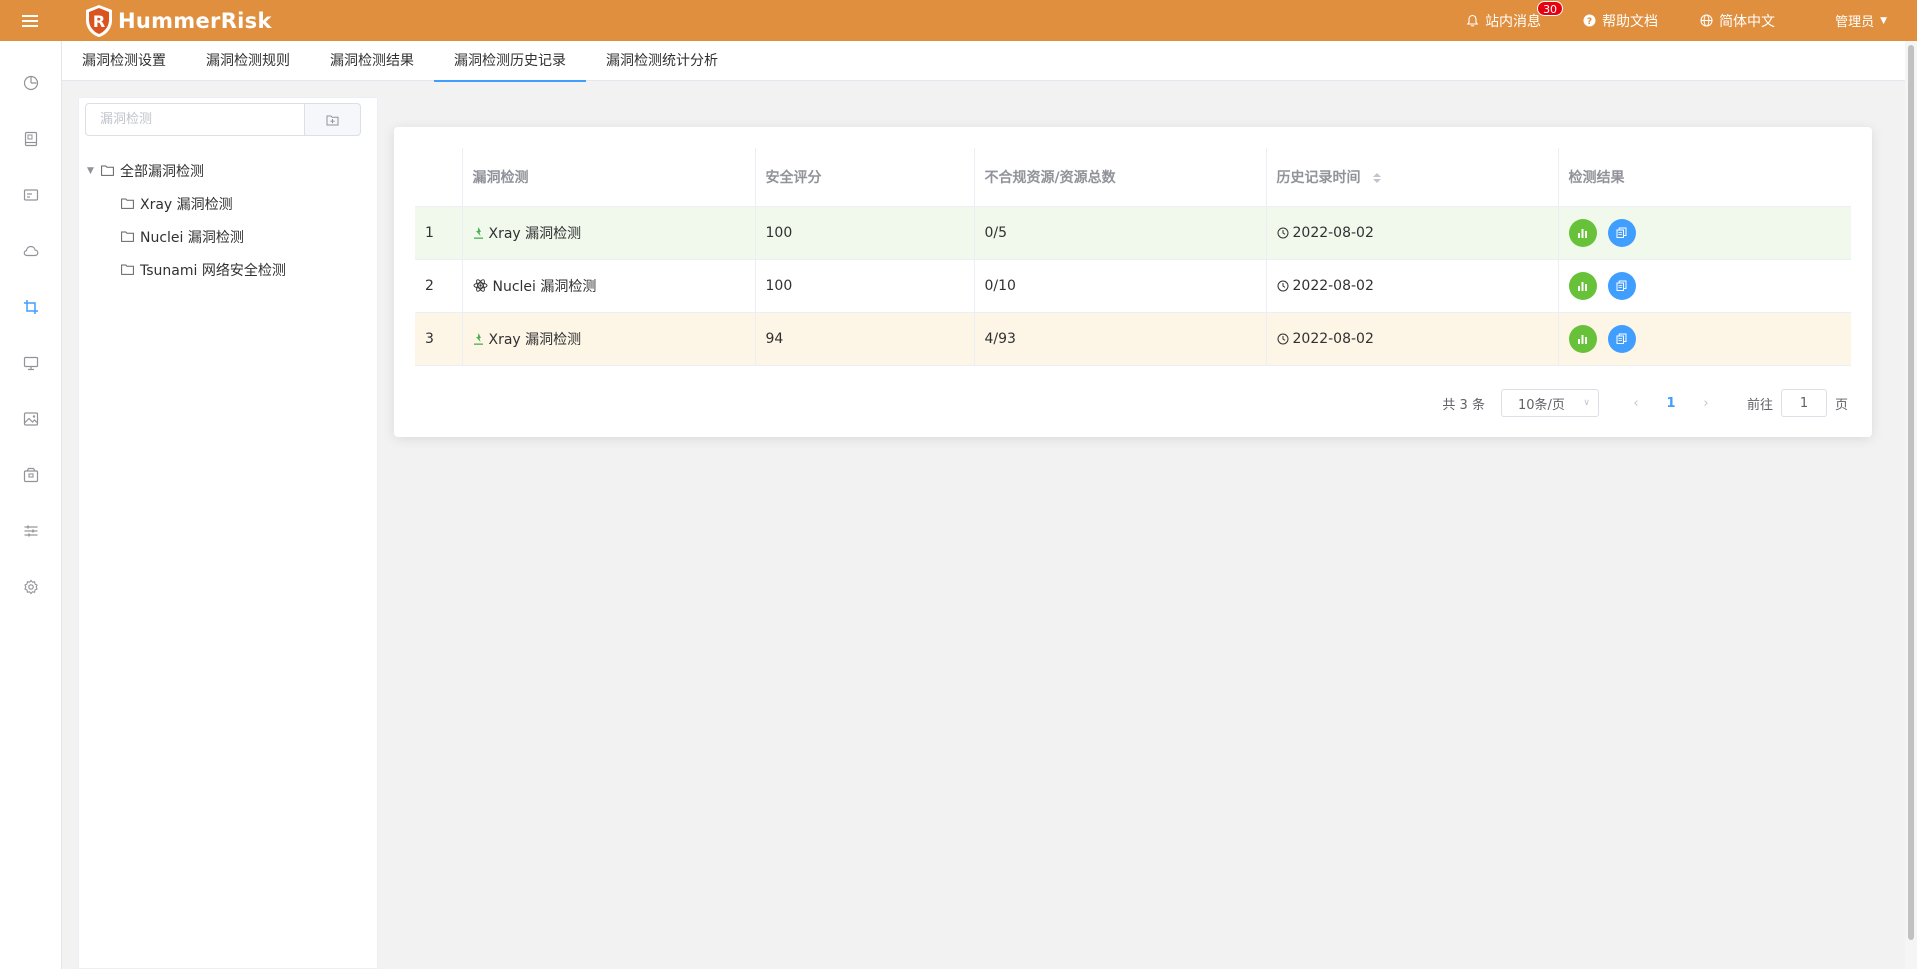 Image resolution: width=1917 pixels, height=969 pixels. I want to click on row-index: 3, so click(439, 339).